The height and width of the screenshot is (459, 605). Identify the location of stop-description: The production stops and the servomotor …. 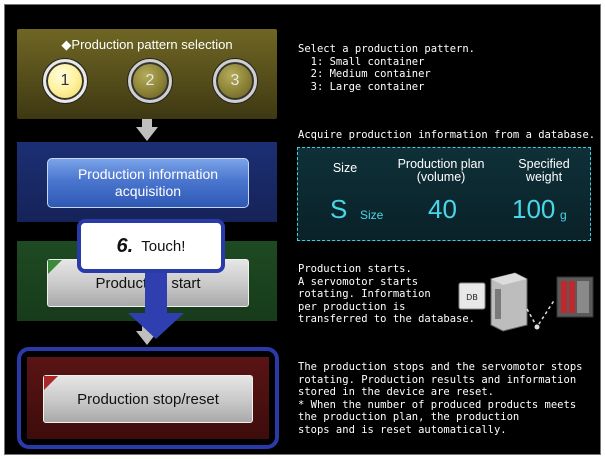
(440, 398).